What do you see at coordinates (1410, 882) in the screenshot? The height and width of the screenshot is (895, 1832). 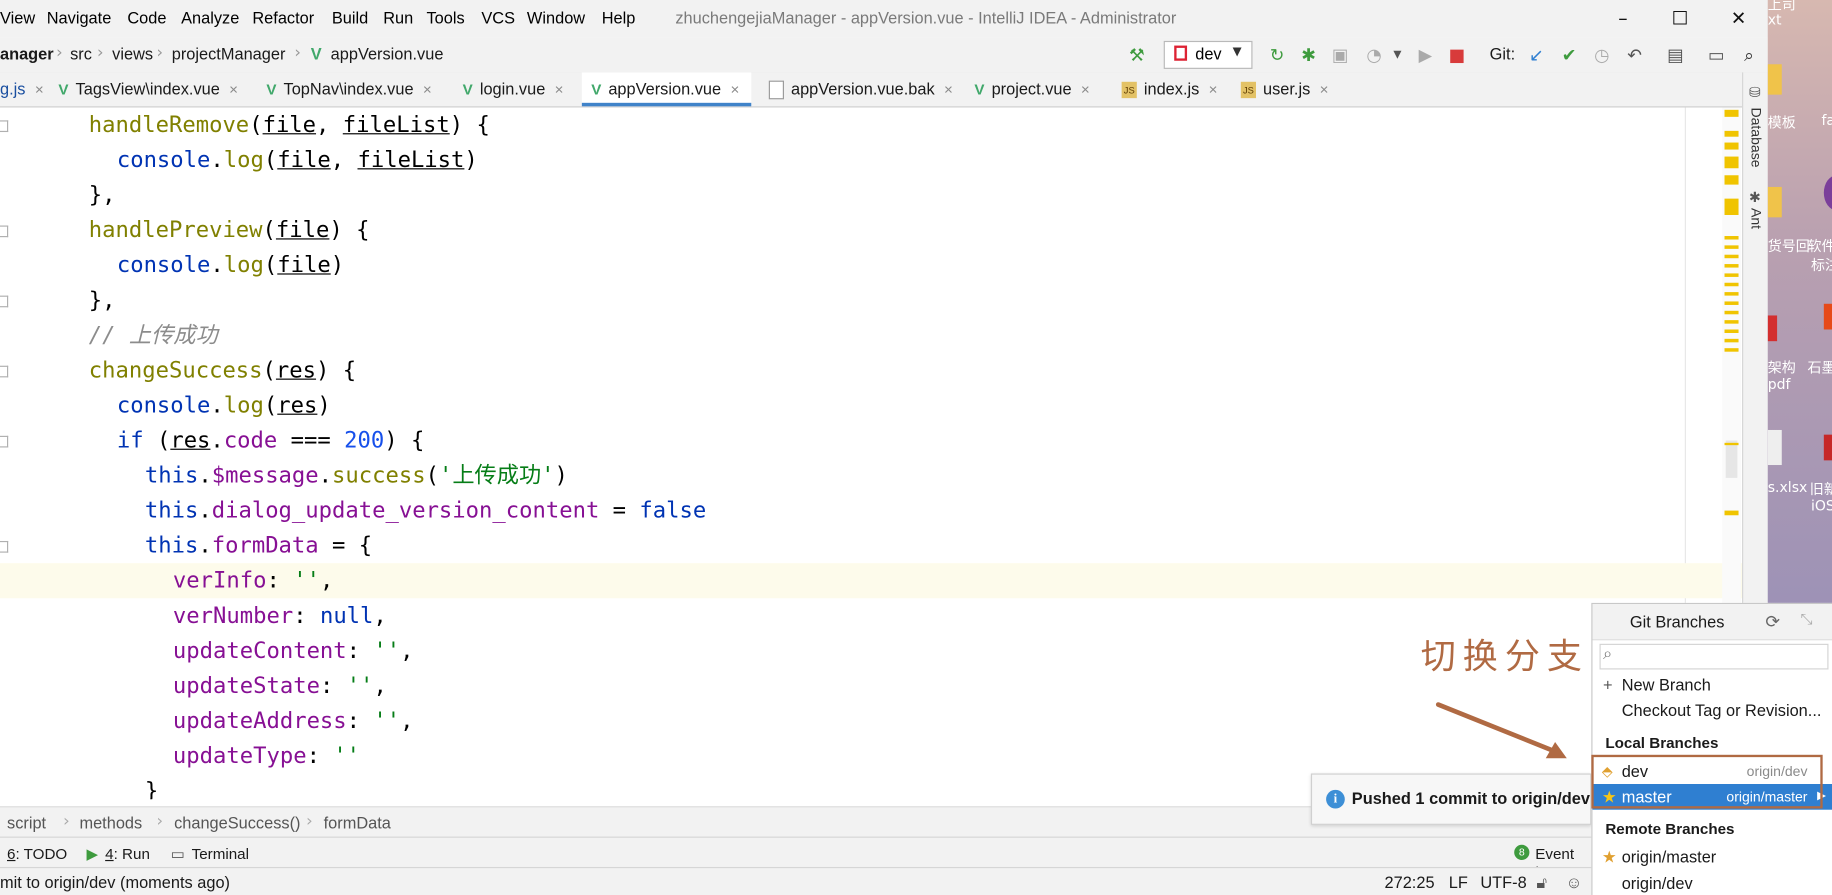 I see `caret-position: 272:25` at bounding box center [1410, 882].